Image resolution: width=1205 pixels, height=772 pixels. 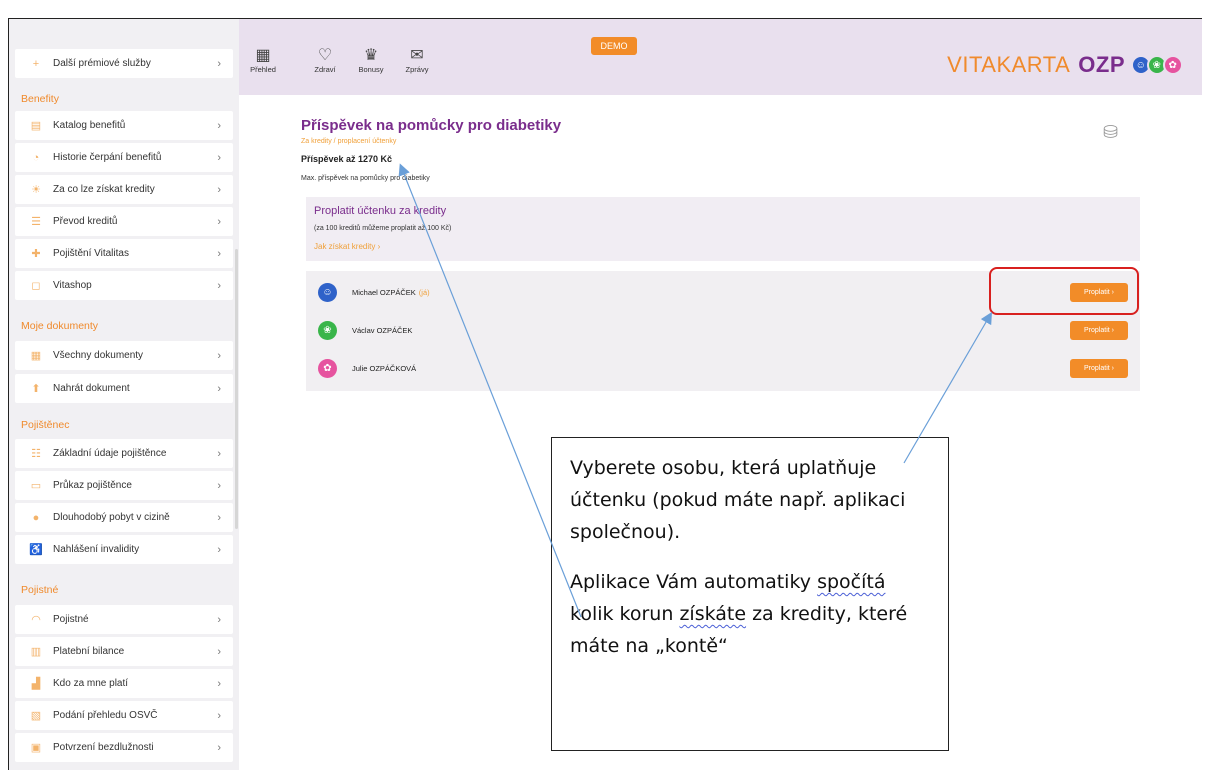 I want to click on nav-zpravy: ✉ Zprávy, so click(x=417, y=60).